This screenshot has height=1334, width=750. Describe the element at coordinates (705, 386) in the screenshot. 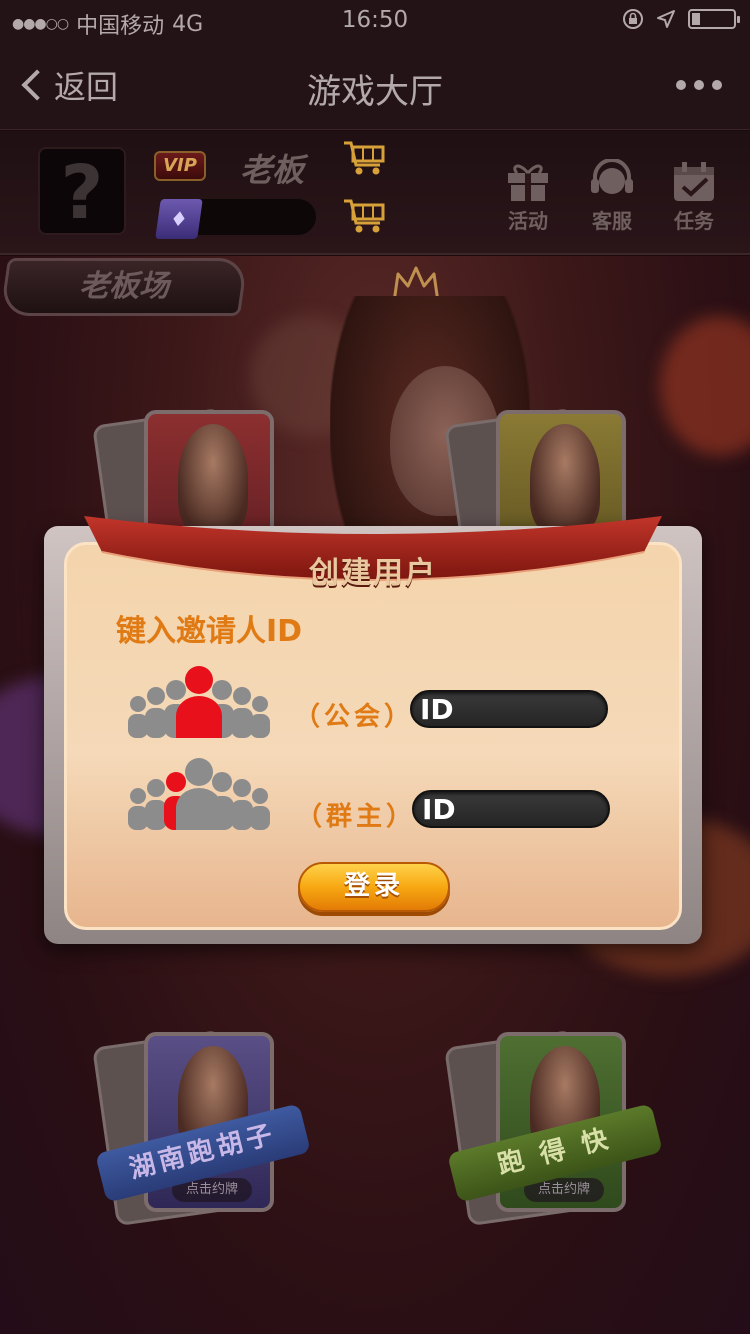

I see `stage-light` at that location.